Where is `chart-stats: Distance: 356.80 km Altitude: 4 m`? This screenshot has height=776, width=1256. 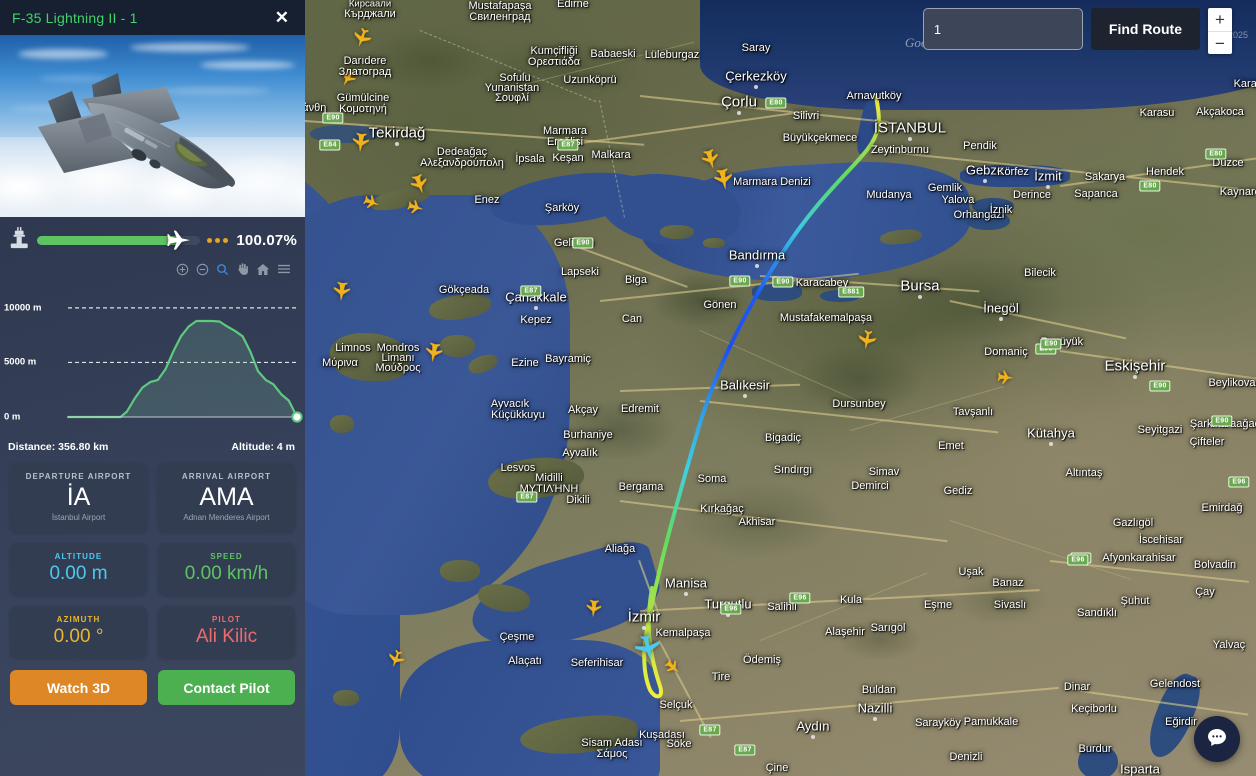 chart-stats: Distance: 356.80 km Altitude: 4 m is located at coordinates (152, 446).